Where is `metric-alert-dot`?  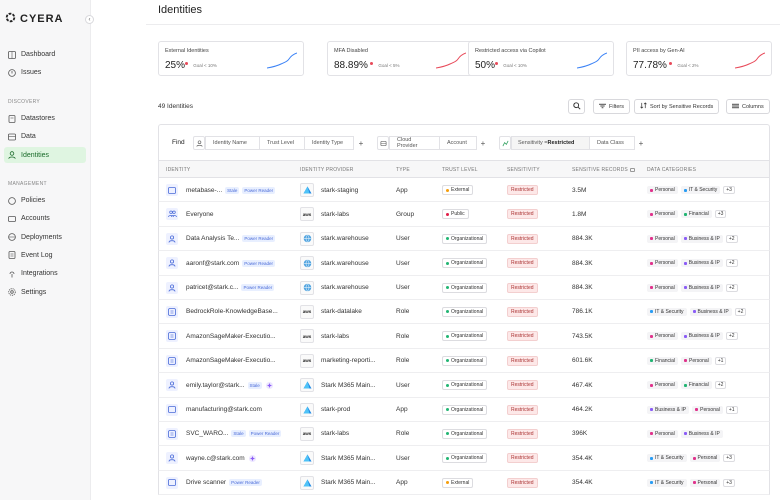 metric-alert-dot is located at coordinates (372, 63).